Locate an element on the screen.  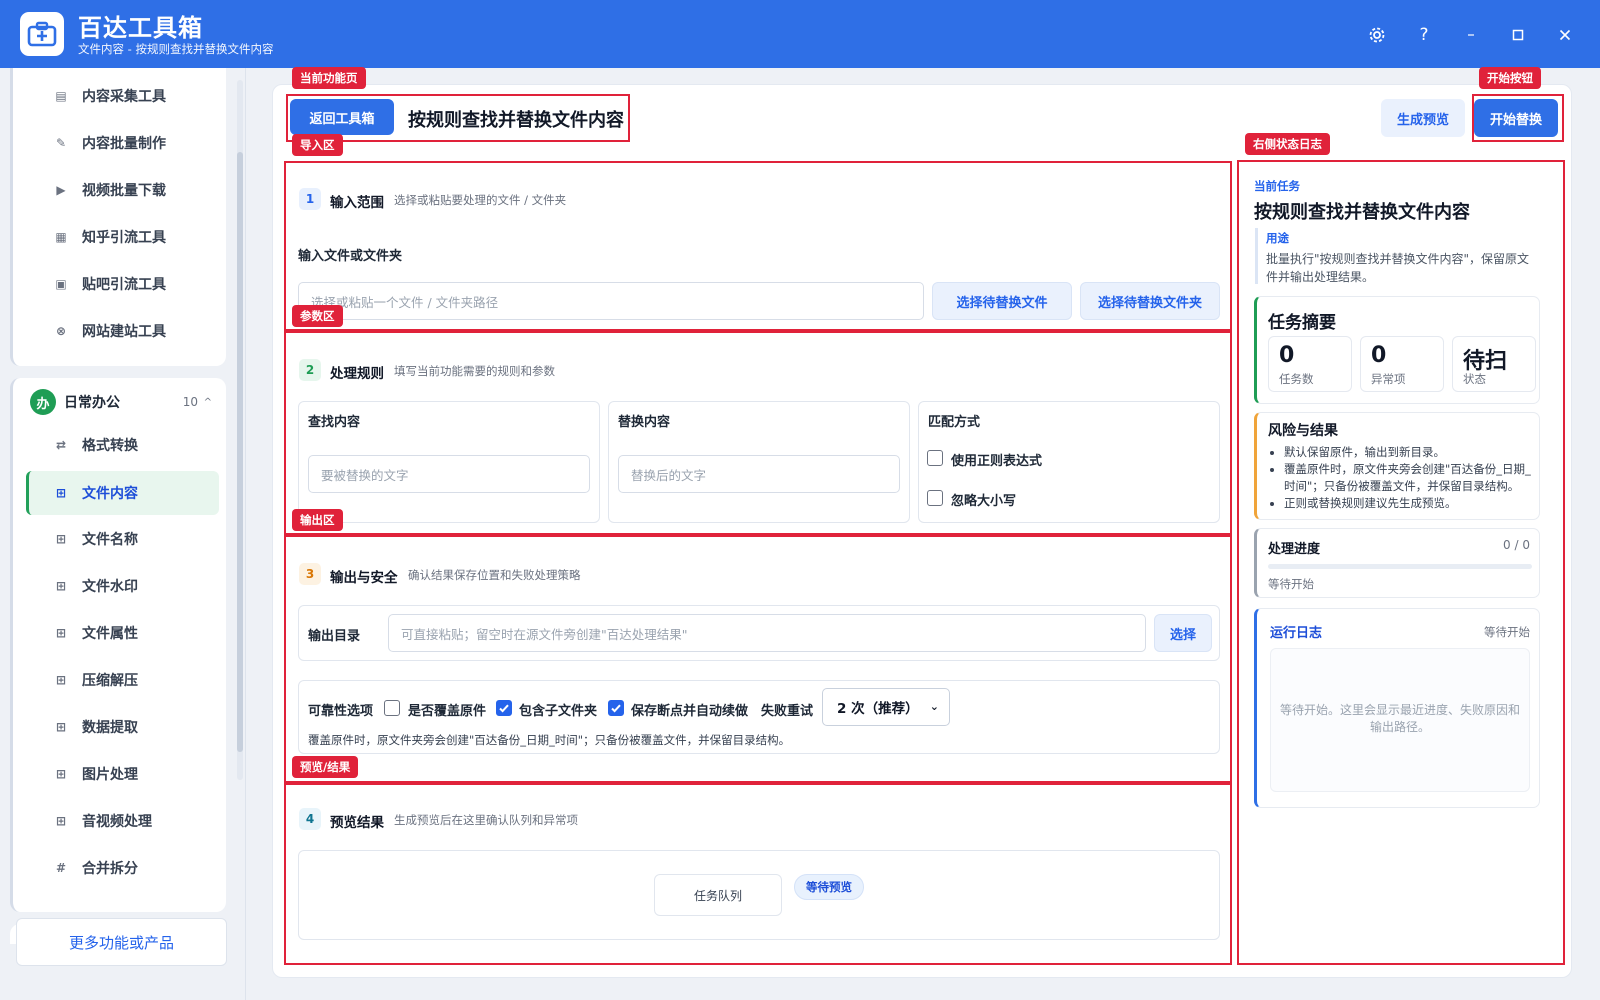
usage-text: 批量执行"按规则查找并替换文件内容"，保留原文件并输出处理结果。 is located at coordinates (1398, 268).